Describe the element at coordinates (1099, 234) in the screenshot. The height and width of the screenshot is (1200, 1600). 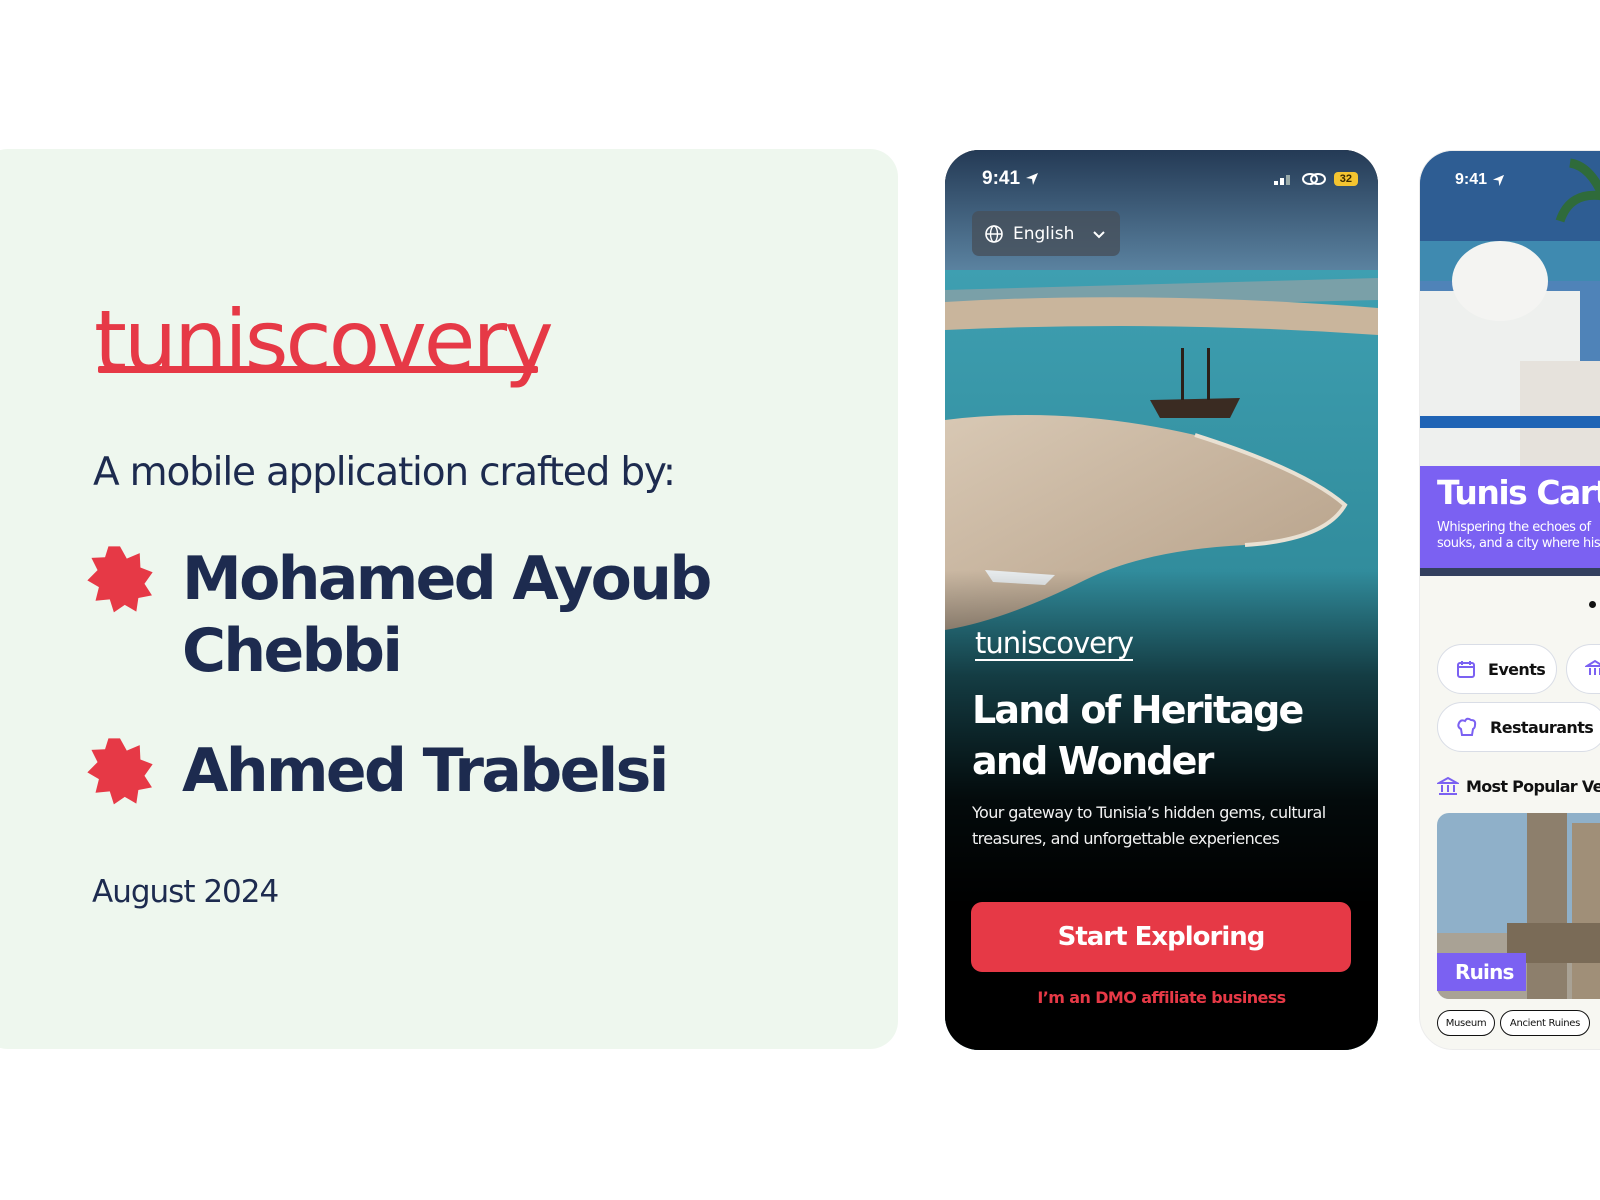
I see `chevron-down-icon` at that location.